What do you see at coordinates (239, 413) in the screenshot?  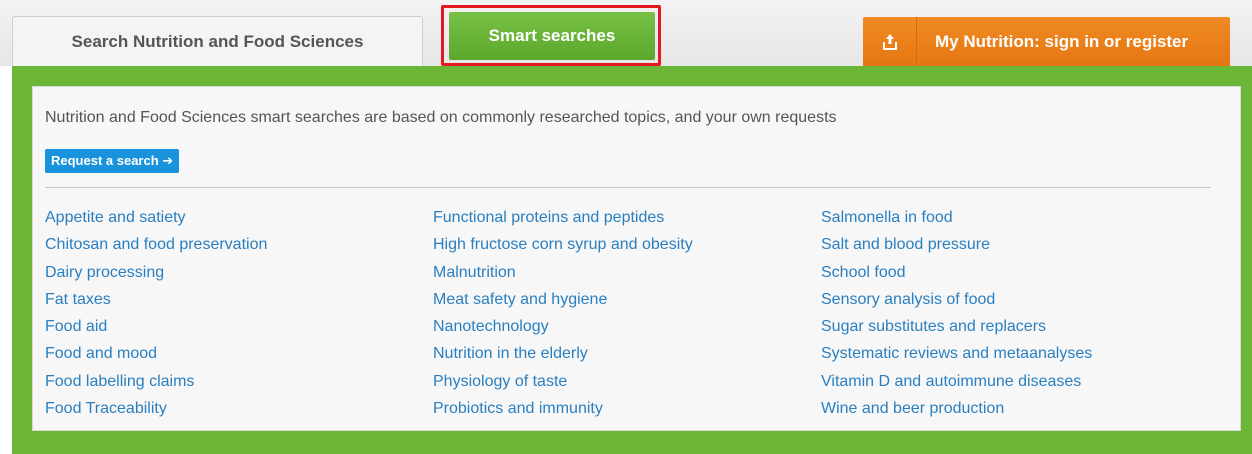 I see `topic-link: Food Traceability` at bounding box center [239, 413].